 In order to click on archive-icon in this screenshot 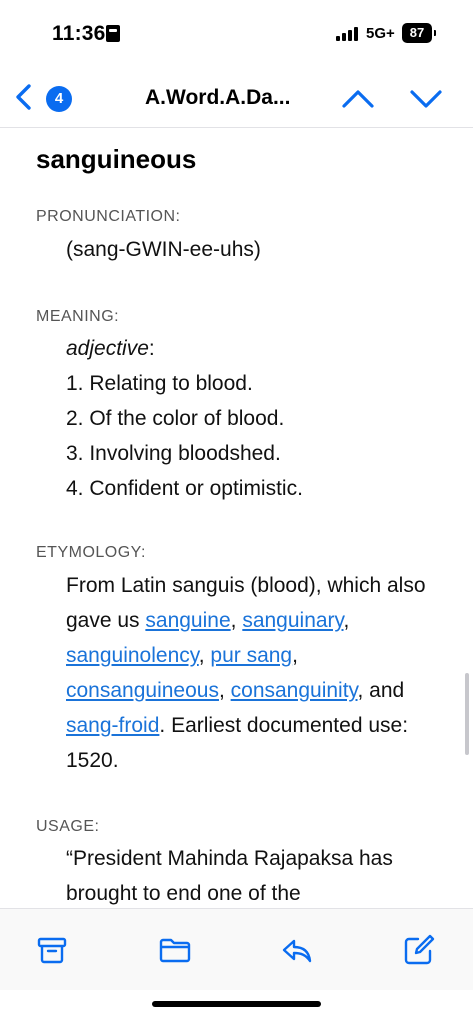, I will do `click(52, 950)`.